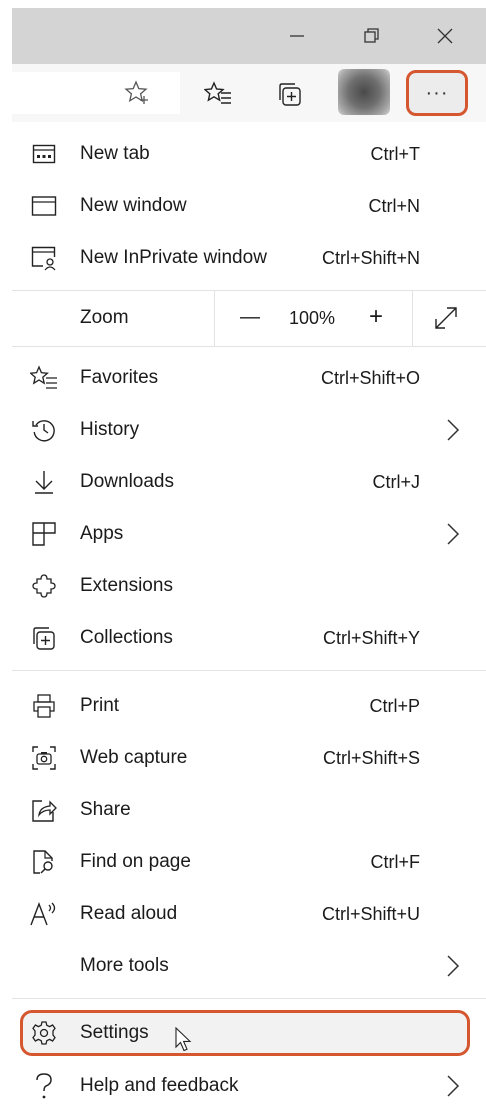 The width and height of the screenshot is (486, 1117). Describe the element at coordinates (249, 206) in the screenshot. I see `menu-item-new-window: New window Ctrl+N` at that location.